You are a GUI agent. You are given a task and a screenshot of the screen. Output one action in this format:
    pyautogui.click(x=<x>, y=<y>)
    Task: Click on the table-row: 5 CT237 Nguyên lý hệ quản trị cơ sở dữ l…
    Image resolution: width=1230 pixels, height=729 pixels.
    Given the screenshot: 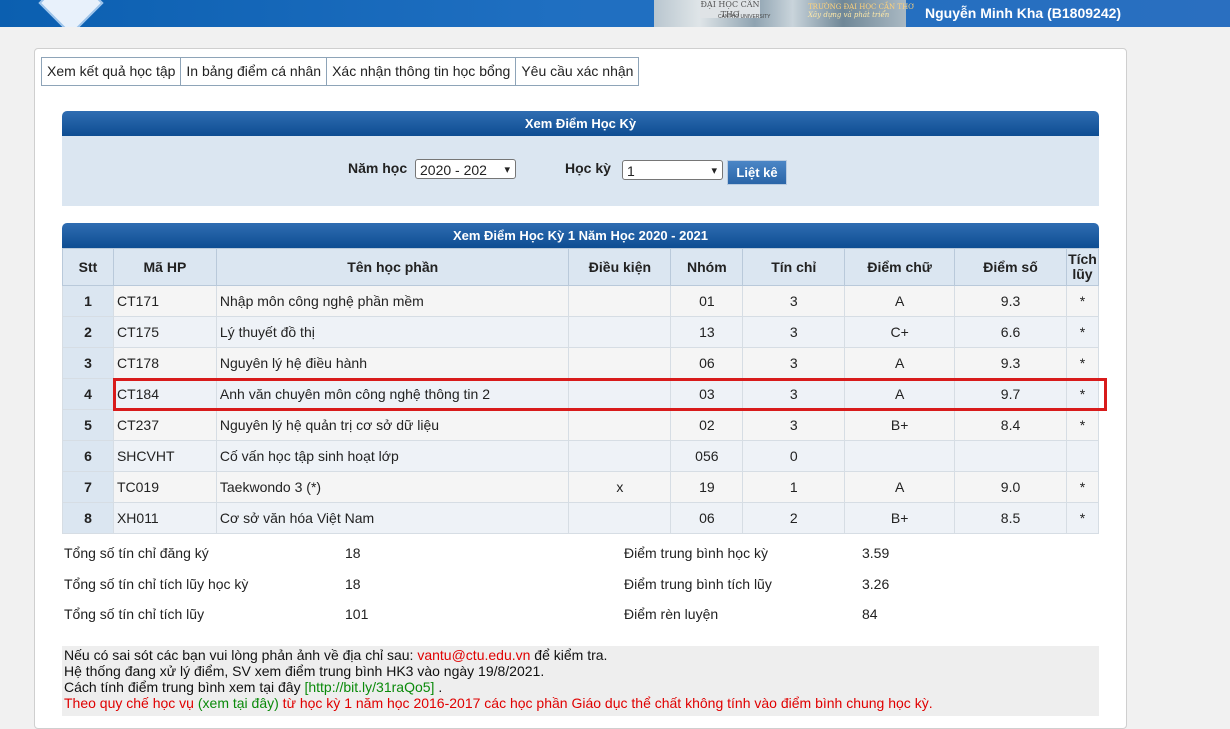 What is the action you would take?
    pyautogui.click(x=581, y=425)
    